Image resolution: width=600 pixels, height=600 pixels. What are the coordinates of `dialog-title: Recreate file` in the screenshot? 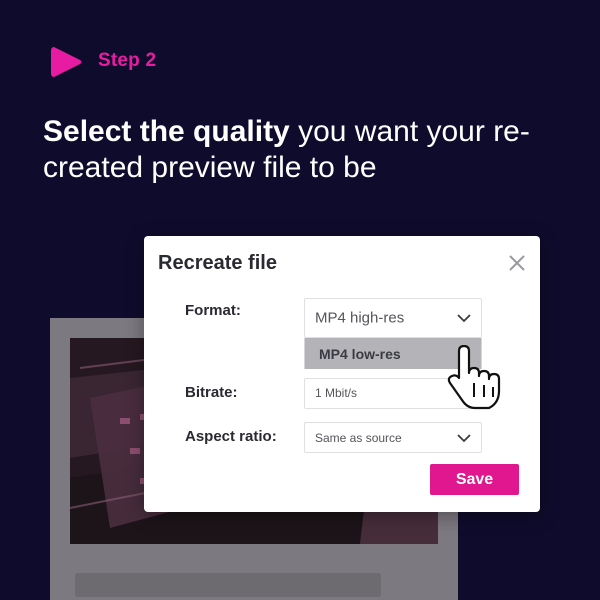 It's located at (217, 263).